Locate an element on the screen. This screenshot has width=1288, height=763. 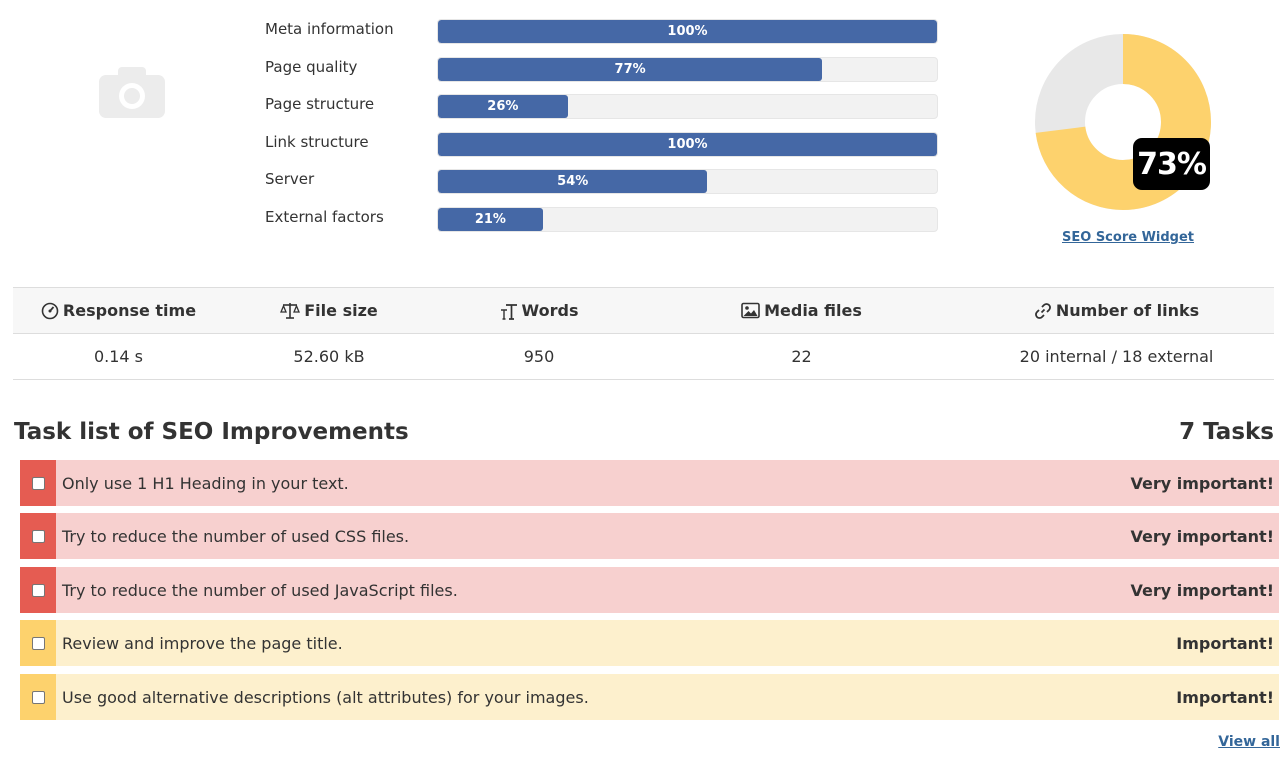
stats-header-label: Response time is located at coordinates (129, 310).